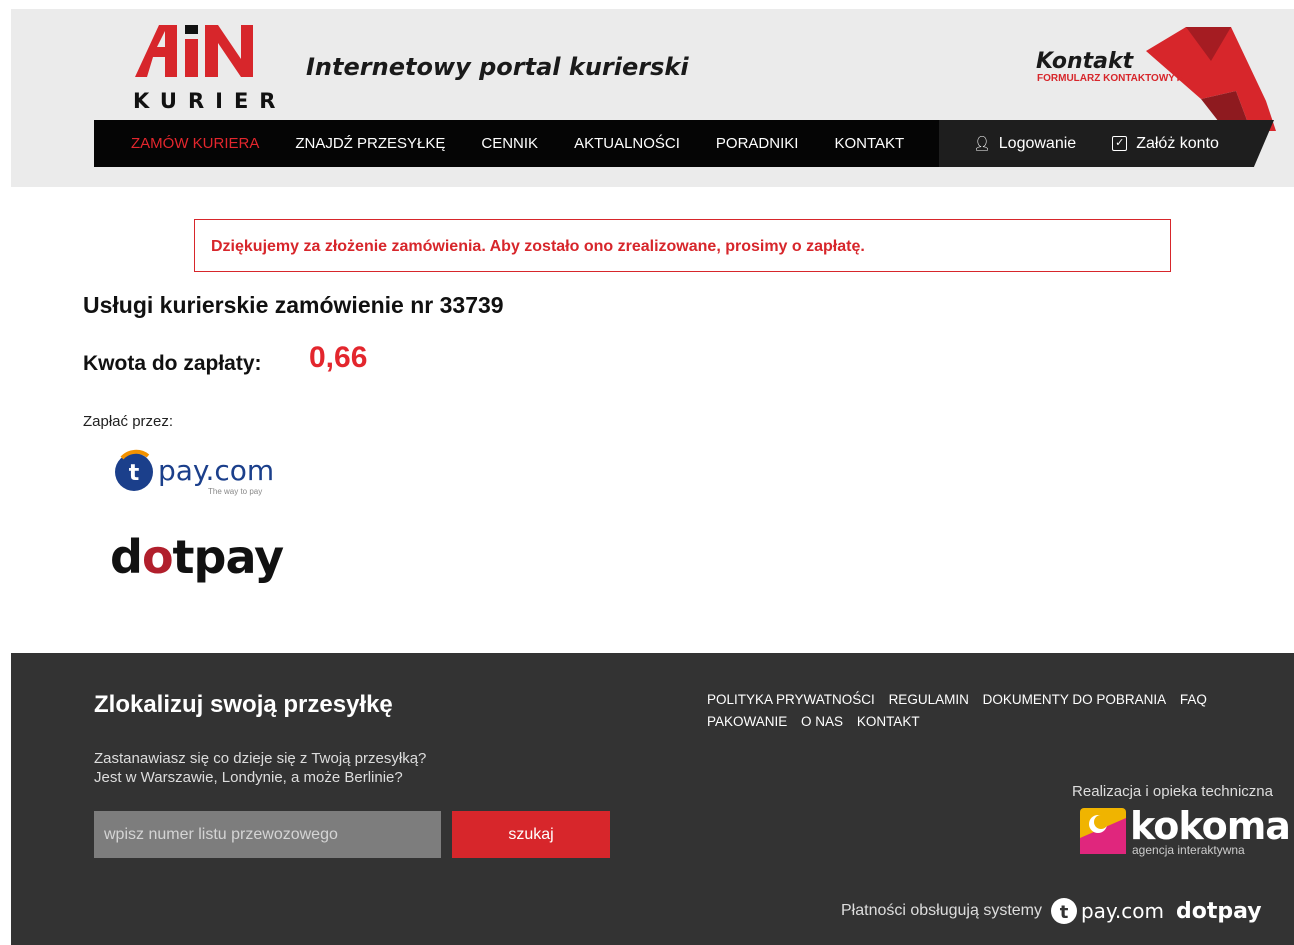 The width and height of the screenshot is (1294, 945). Describe the element at coordinates (1193, 699) in the screenshot. I see `footer-link-faq: FAQ` at that location.